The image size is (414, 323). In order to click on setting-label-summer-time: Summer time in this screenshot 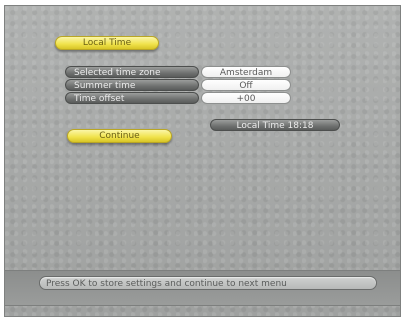, I will do `click(132, 85)`.